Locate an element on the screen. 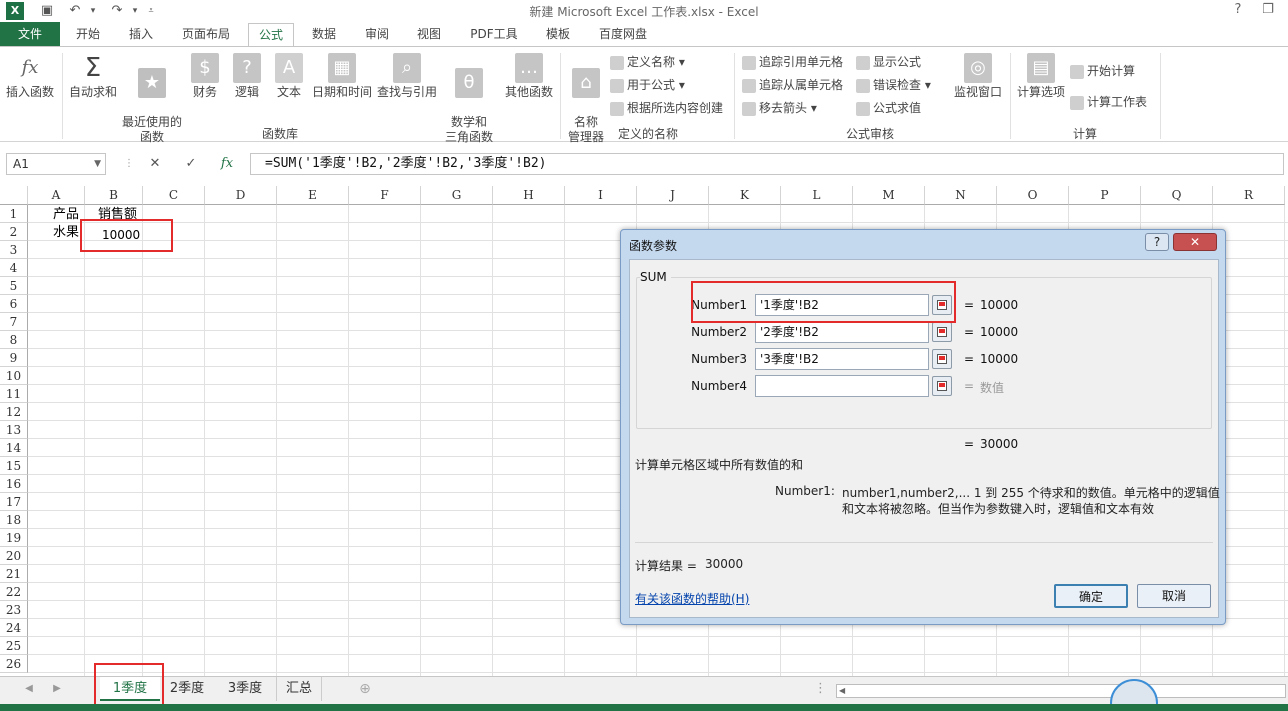 The width and height of the screenshot is (1288, 711). column-header: Q is located at coordinates (1177, 195).